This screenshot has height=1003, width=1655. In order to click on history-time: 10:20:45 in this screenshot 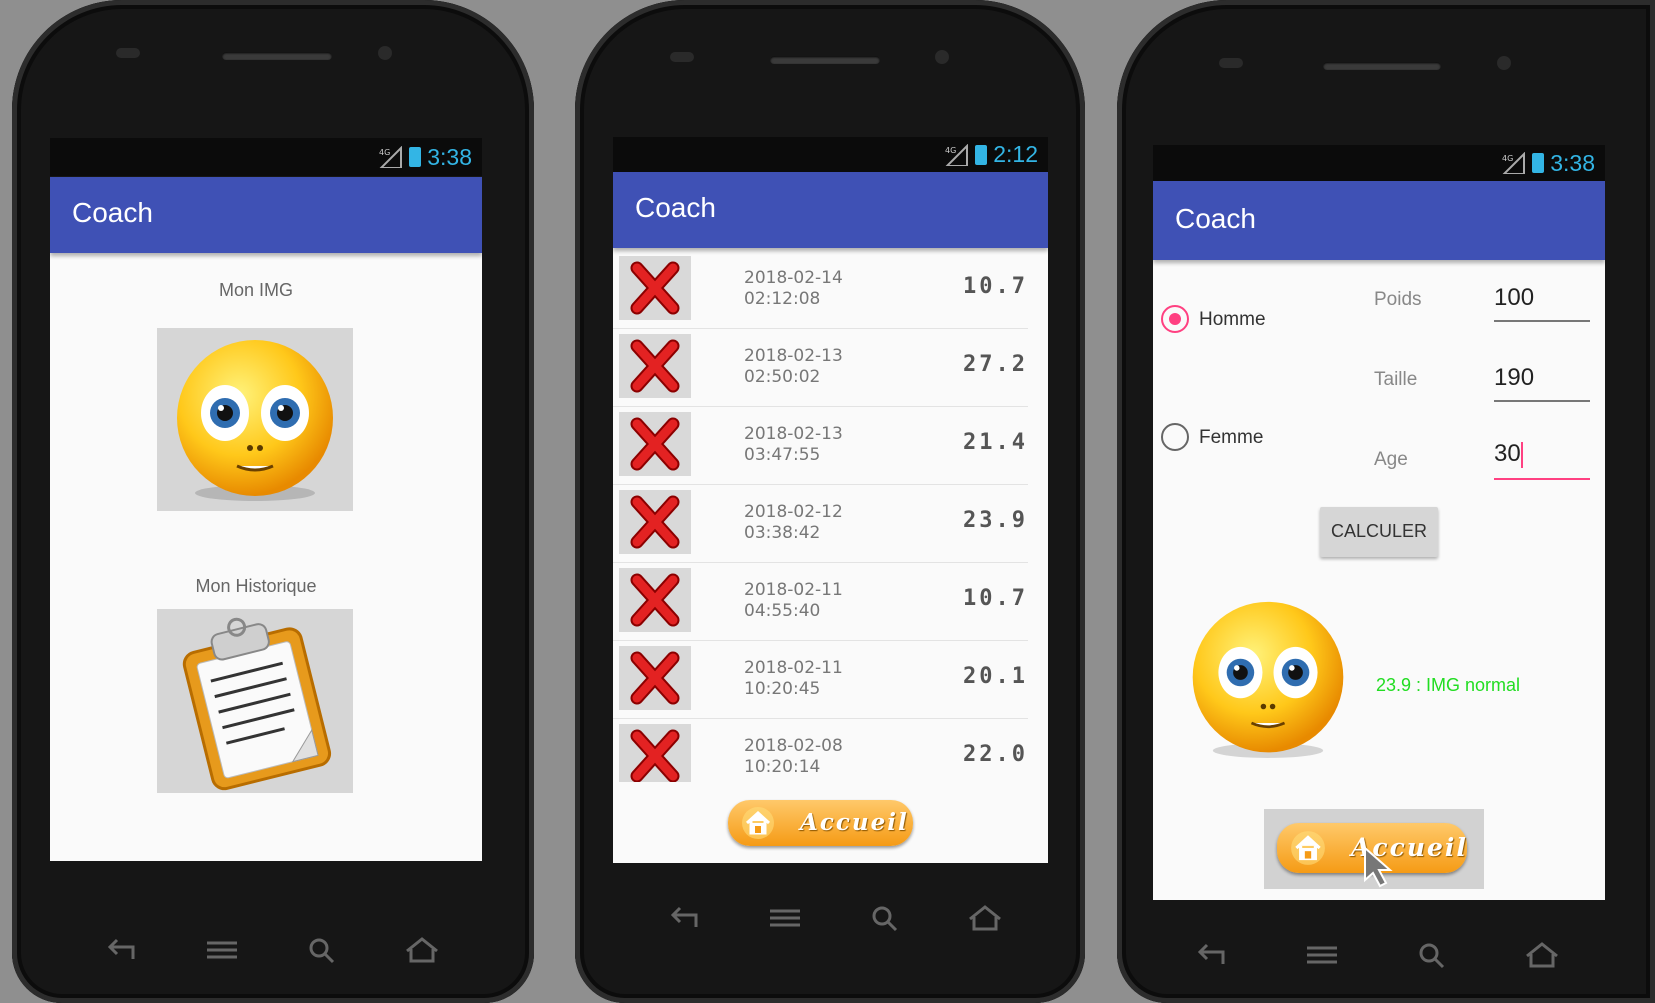, I will do `click(782, 689)`.